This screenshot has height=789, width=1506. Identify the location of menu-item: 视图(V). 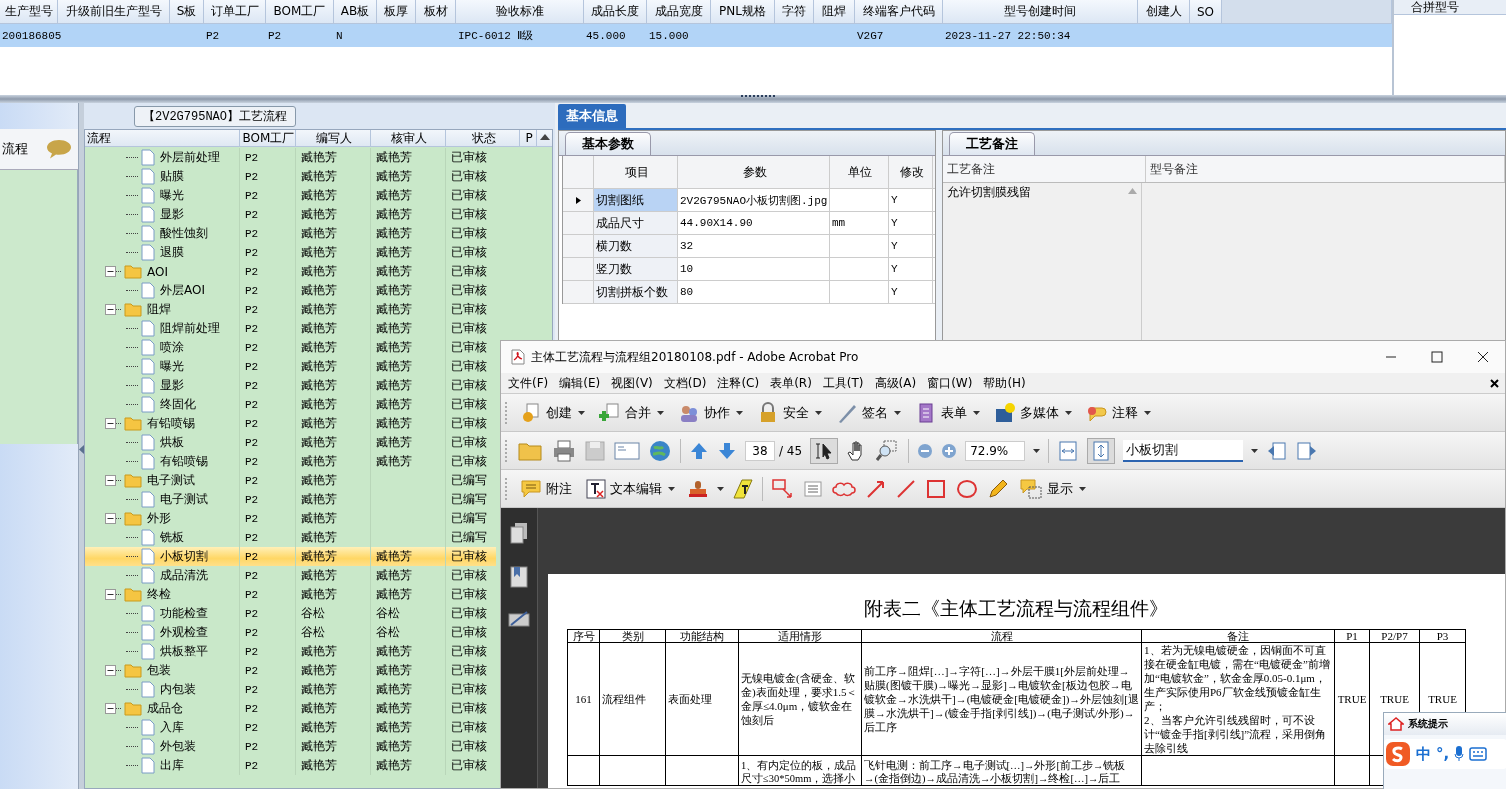
(632, 383).